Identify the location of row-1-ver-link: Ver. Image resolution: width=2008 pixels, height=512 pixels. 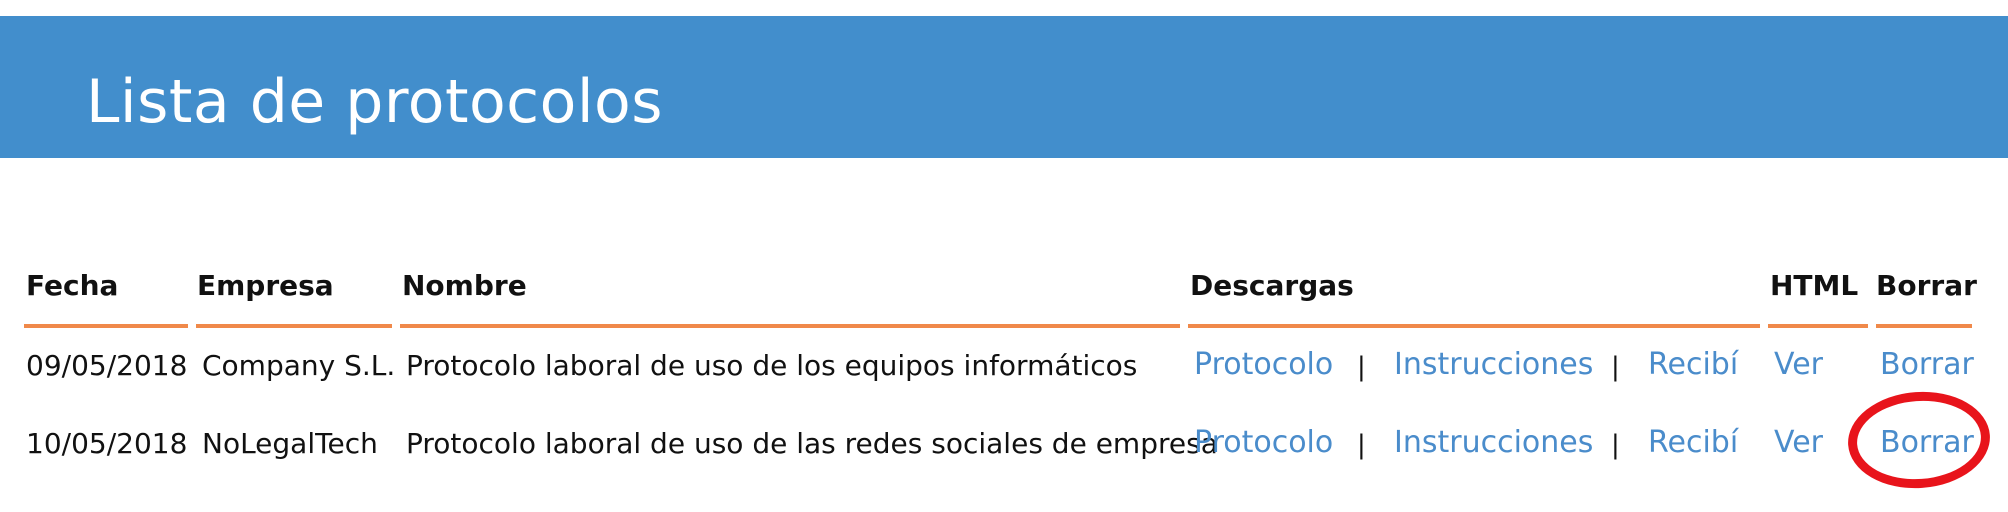
(1798, 365).